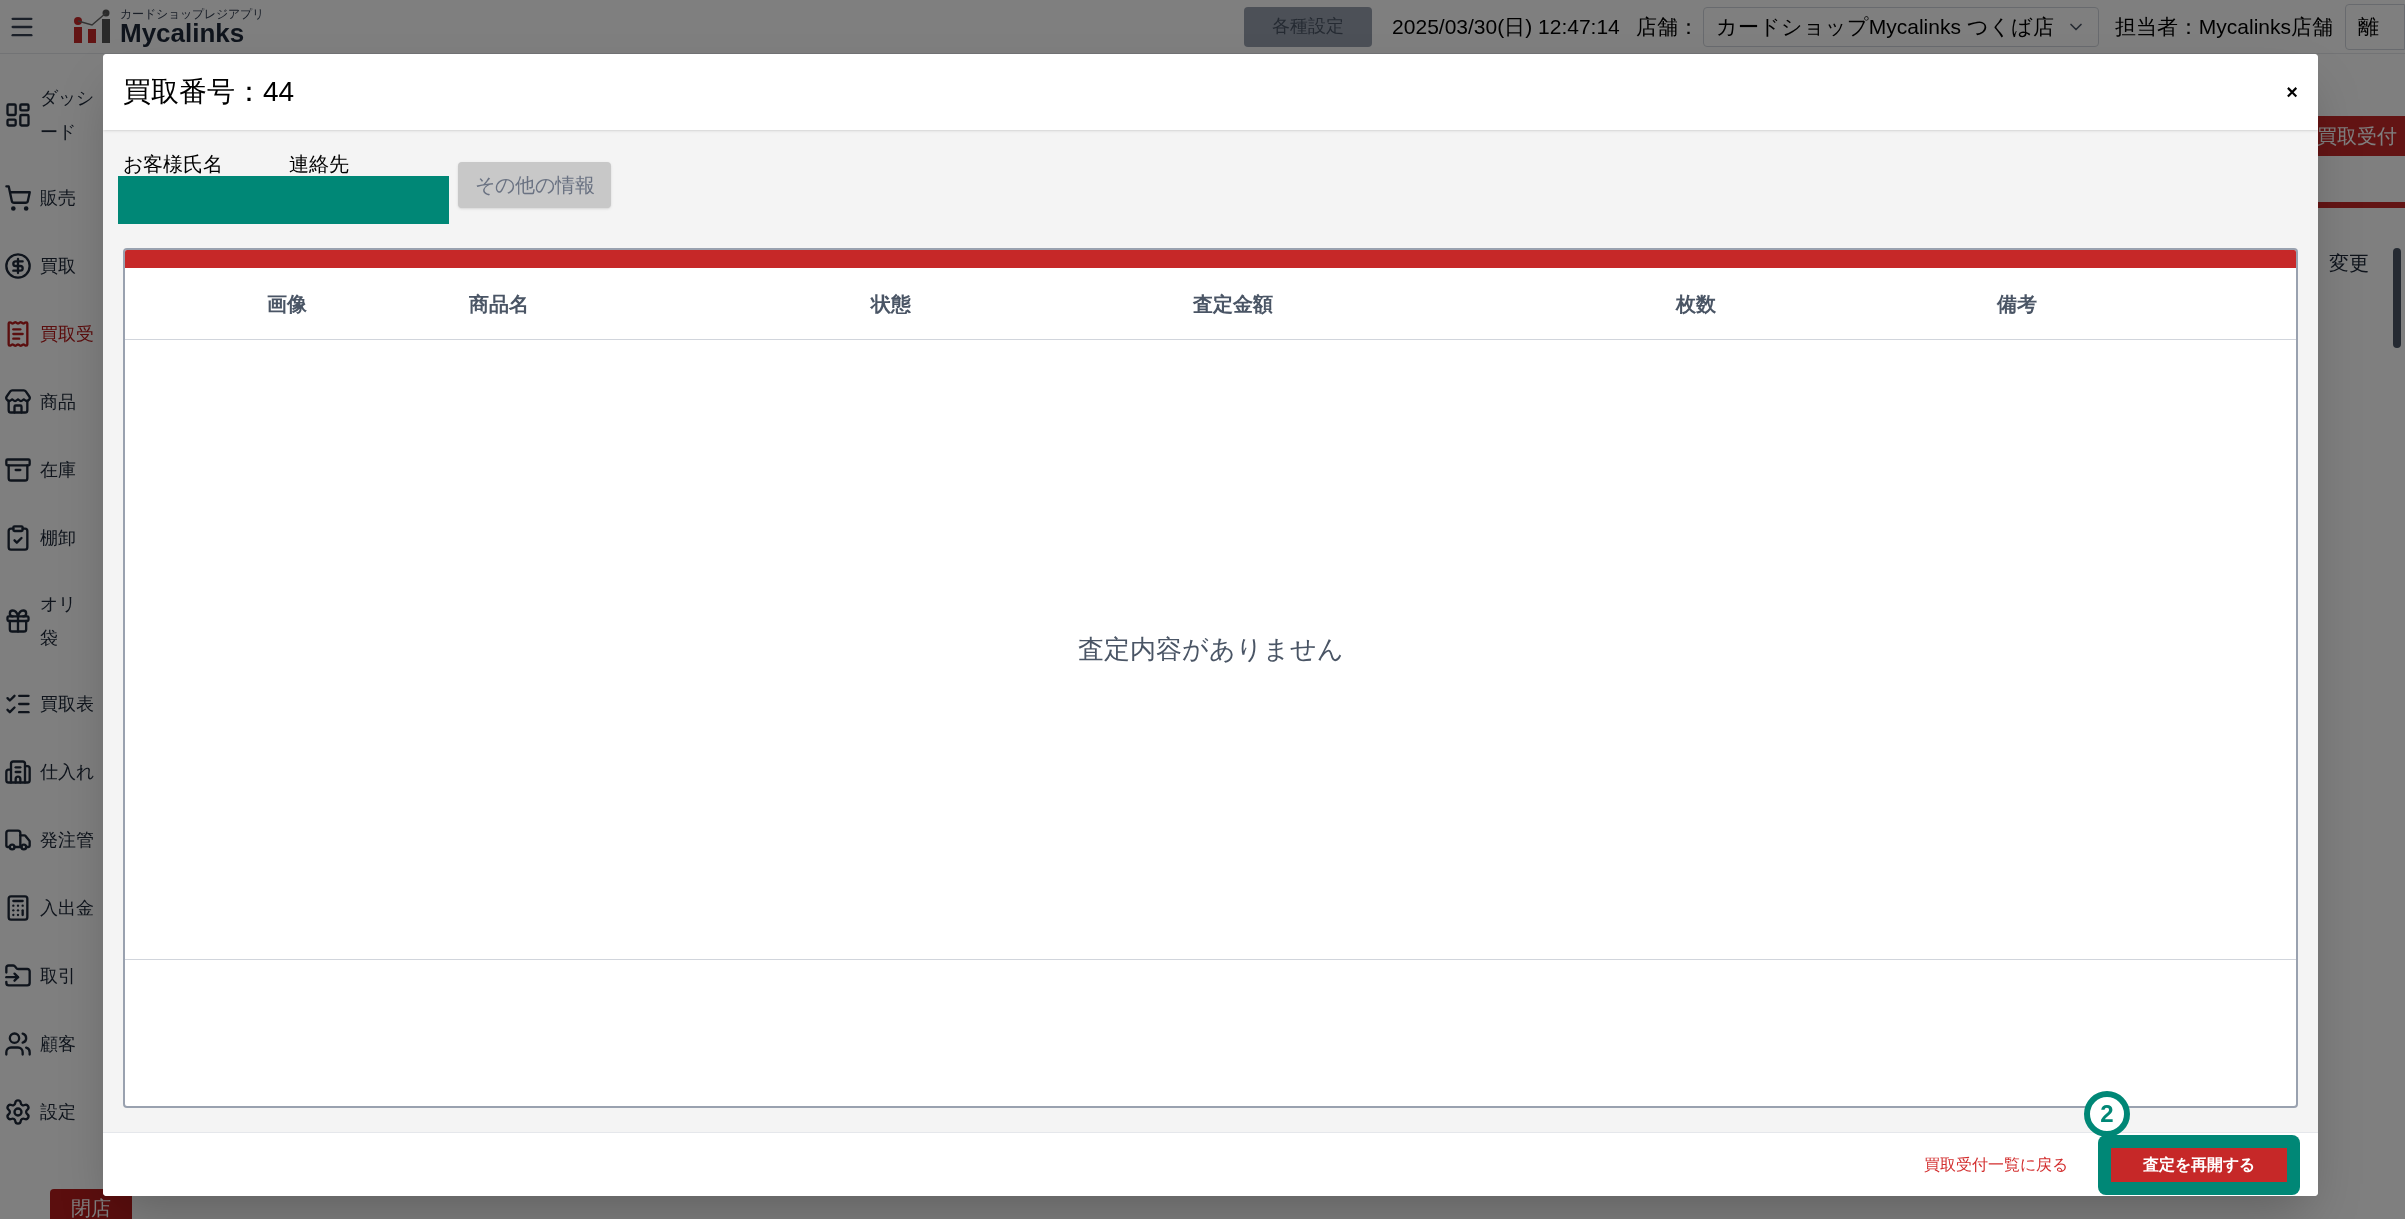  I want to click on sidebar-label: 顧客, so click(58, 1044).